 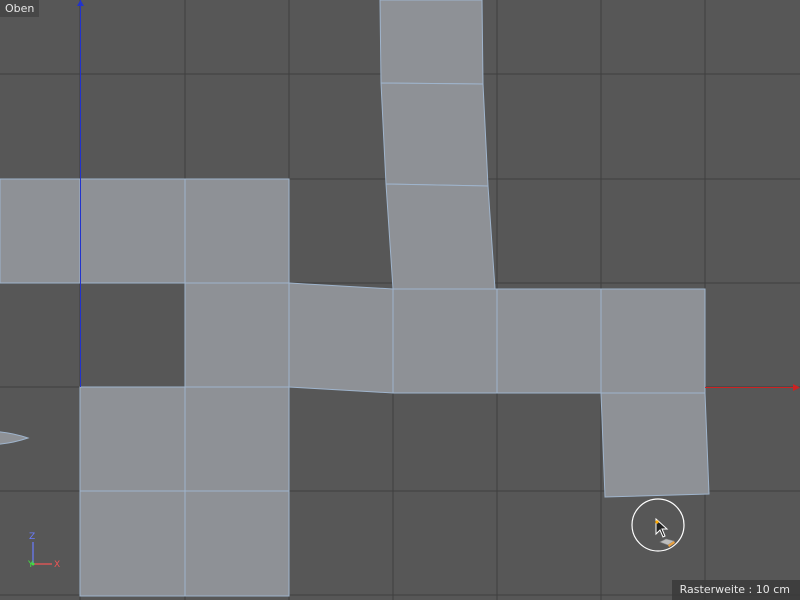 What do you see at coordinates (735, 590) in the screenshot?
I see `grid-spacing-readout: Rasterweite : 10 cm` at bounding box center [735, 590].